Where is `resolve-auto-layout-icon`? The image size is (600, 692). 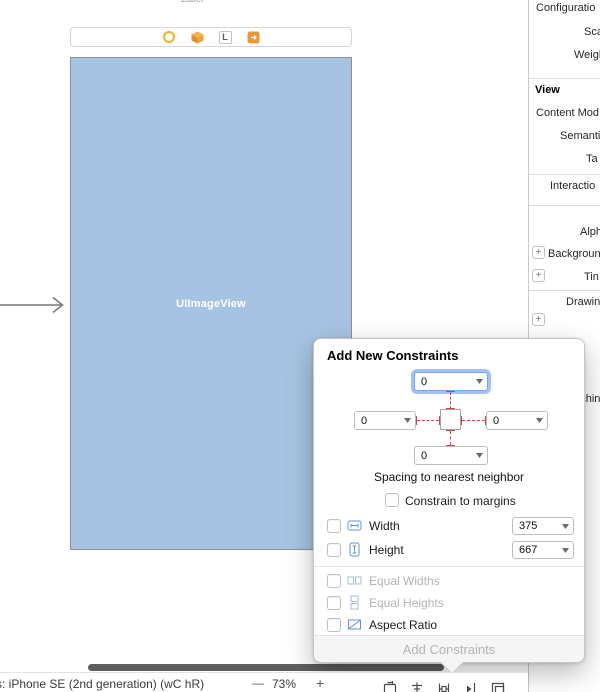
resolve-auto-layout-icon is located at coordinates (471, 686).